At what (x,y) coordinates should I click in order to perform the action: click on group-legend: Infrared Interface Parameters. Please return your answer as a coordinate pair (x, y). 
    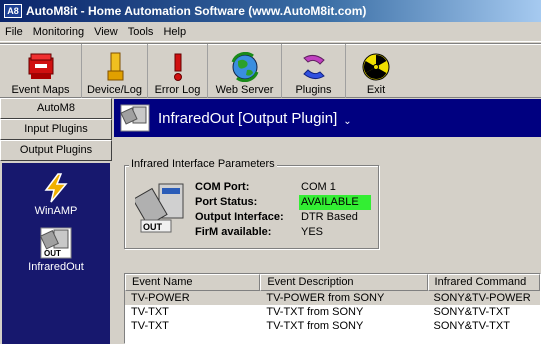
    Looking at the image, I should click on (203, 164).